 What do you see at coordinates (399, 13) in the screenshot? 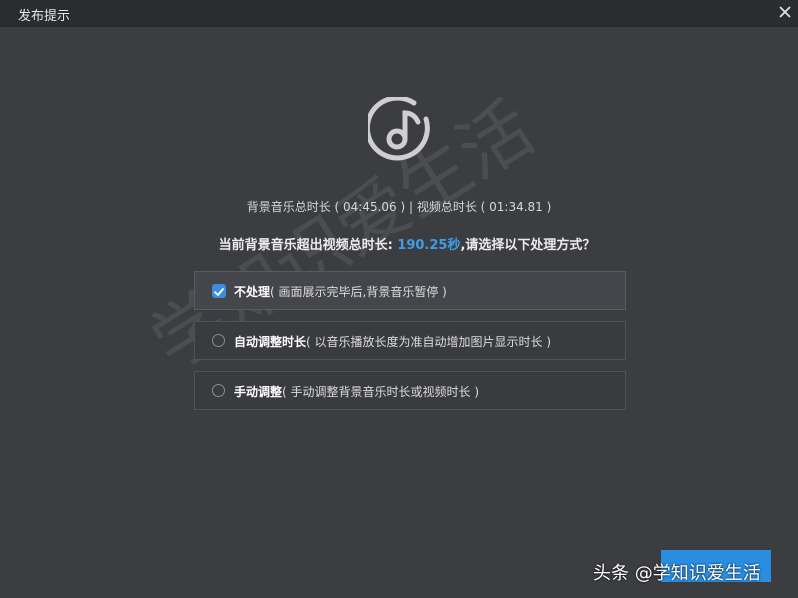
I see `title-bar: 发布提示` at bounding box center [399, 13].